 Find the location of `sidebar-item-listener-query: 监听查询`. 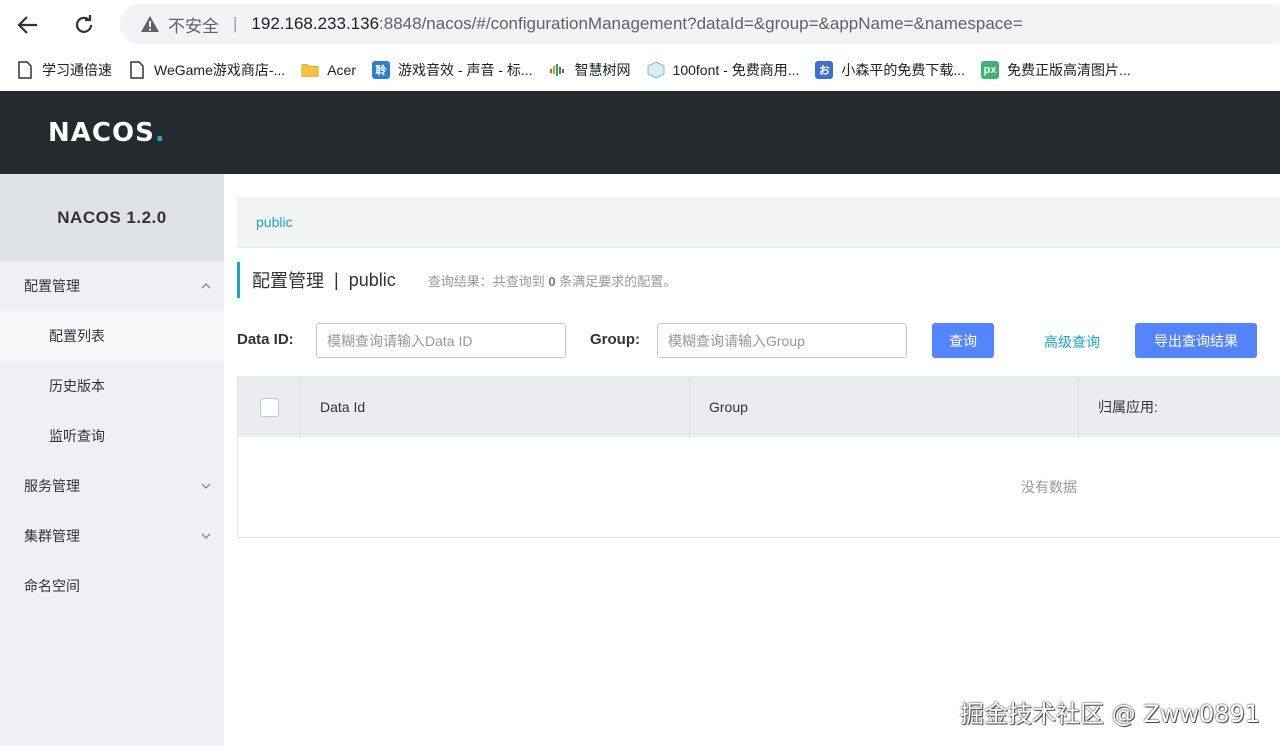

sidebar-item-listener-query: 监听查询 is located at coordinates (112, 436).